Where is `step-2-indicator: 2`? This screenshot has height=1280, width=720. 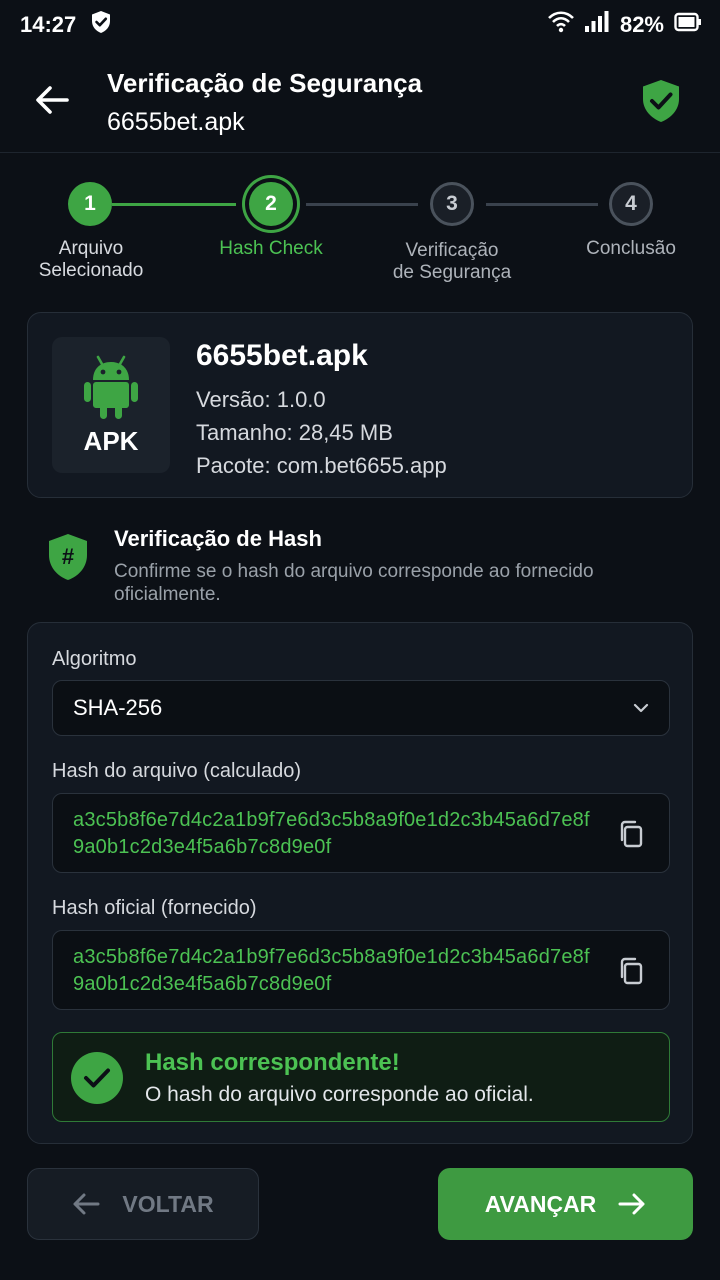
step-2-indicator: 2 is located at coordinates (271, 204).